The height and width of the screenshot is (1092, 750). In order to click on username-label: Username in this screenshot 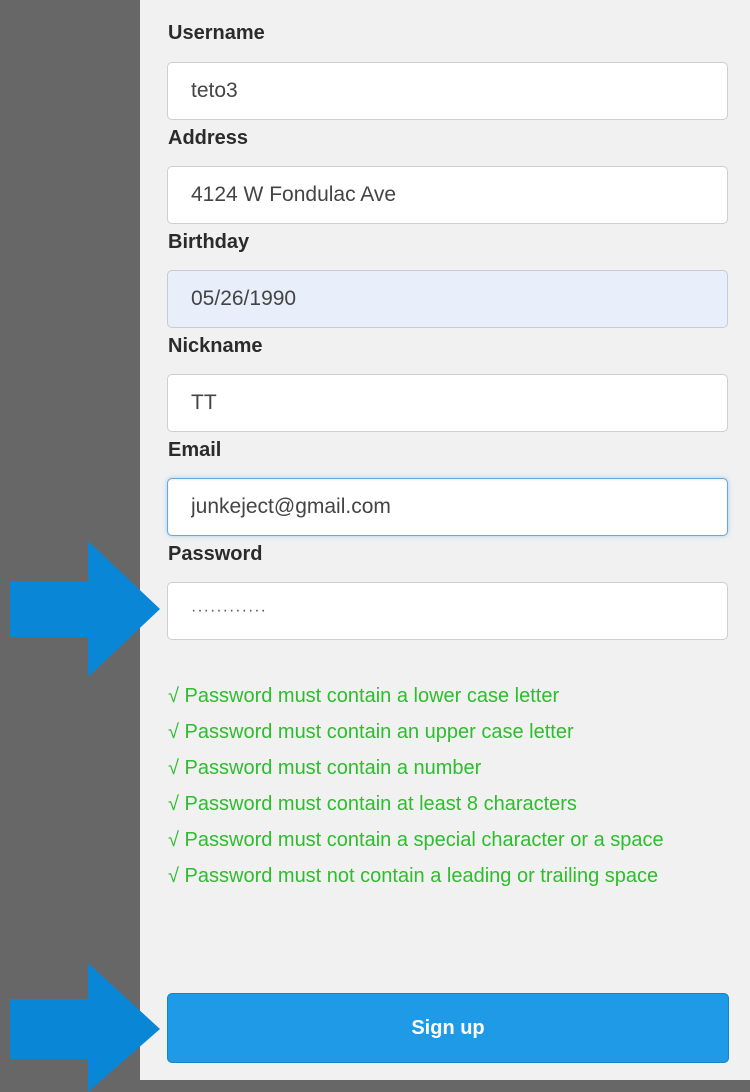, I will do `click(216, 33)`.